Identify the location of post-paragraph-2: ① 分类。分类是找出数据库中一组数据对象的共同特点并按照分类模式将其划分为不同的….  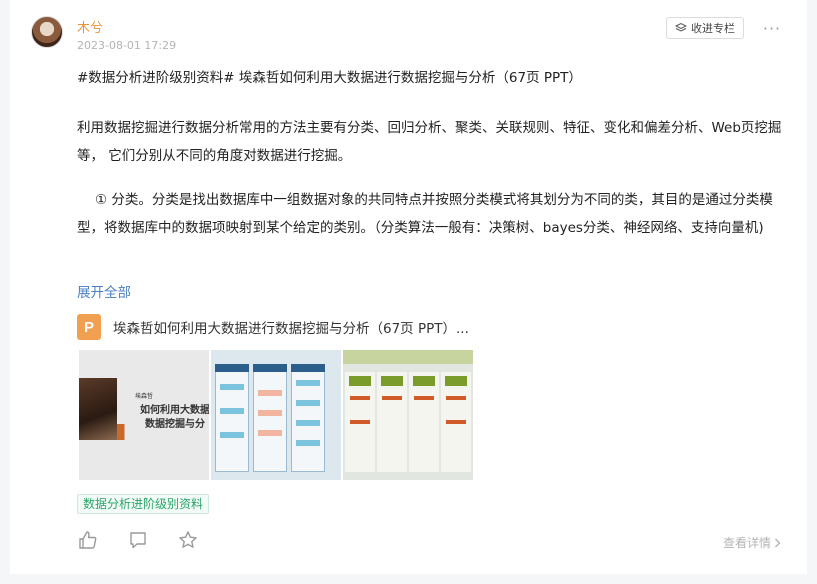
(433, 214).